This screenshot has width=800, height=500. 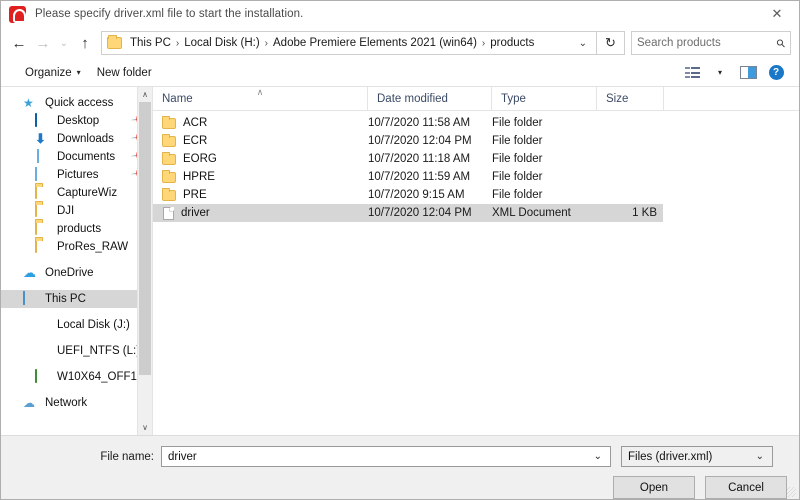 I want to click on breadcrumb-item-3: products, so click(x=512, y=43).